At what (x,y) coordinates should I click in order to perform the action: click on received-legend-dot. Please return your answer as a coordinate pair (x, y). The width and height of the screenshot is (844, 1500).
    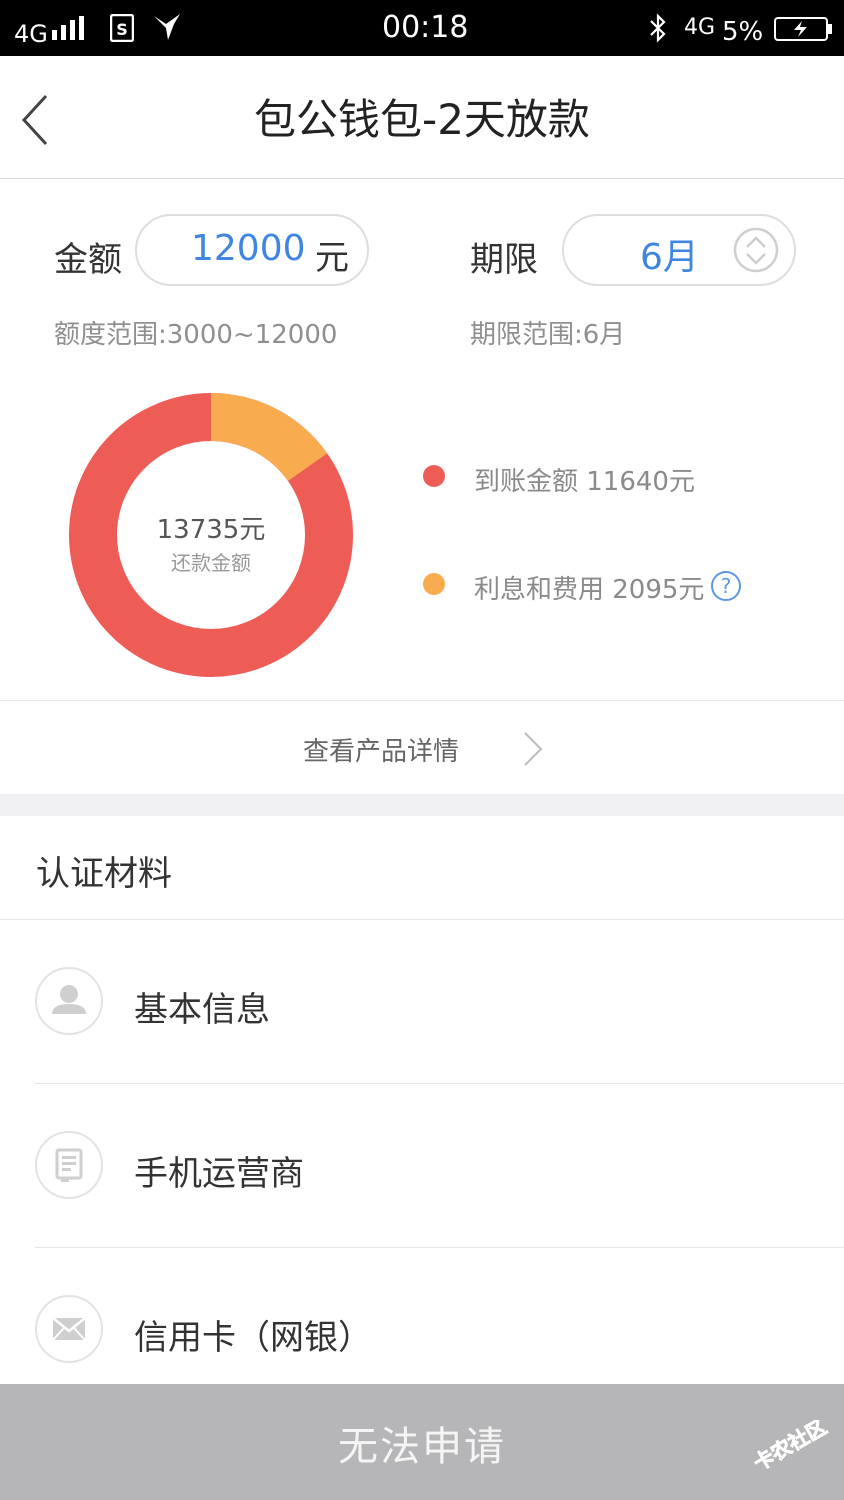
    Looking at the image, I should click on (434, 476).